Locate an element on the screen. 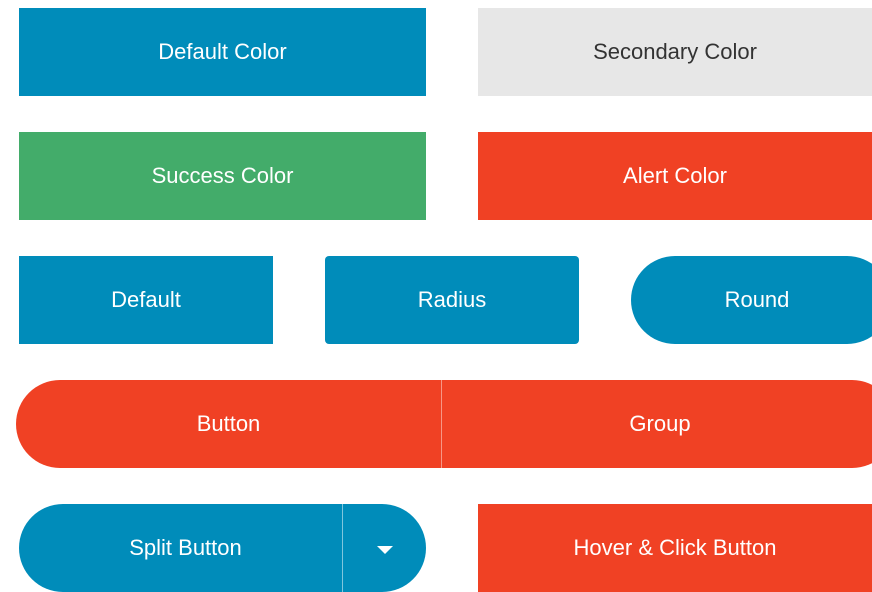 This screenshot has width=872, height=592. button-group-first-button: Button is located at coordinates (229, 424).